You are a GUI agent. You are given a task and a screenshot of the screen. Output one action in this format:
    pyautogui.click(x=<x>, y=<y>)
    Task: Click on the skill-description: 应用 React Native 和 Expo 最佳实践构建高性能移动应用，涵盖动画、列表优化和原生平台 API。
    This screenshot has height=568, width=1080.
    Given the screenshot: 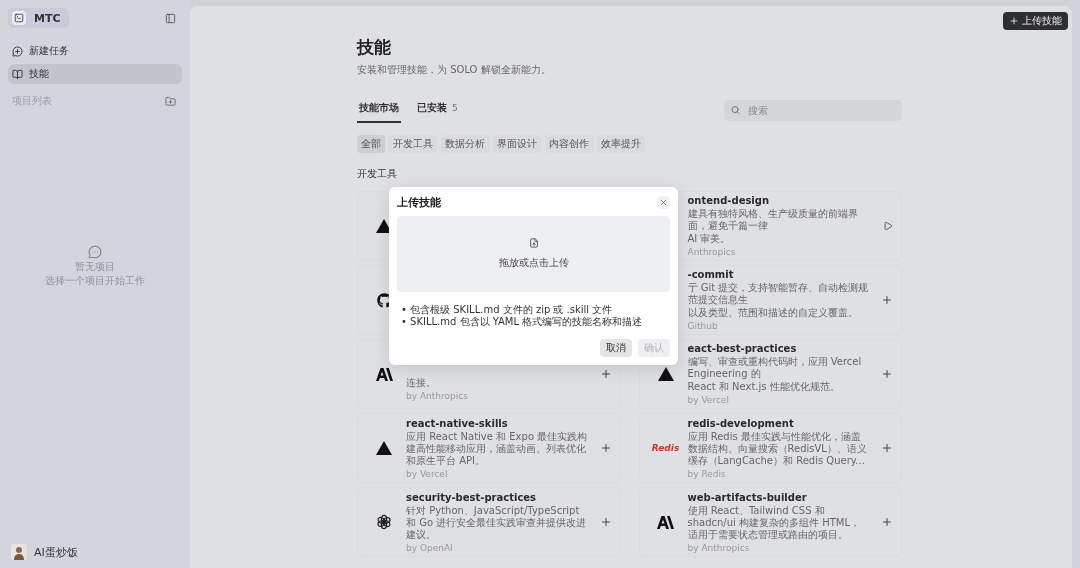 What is the action you would take?
    pyautogui.click(x=497, y=448)
    